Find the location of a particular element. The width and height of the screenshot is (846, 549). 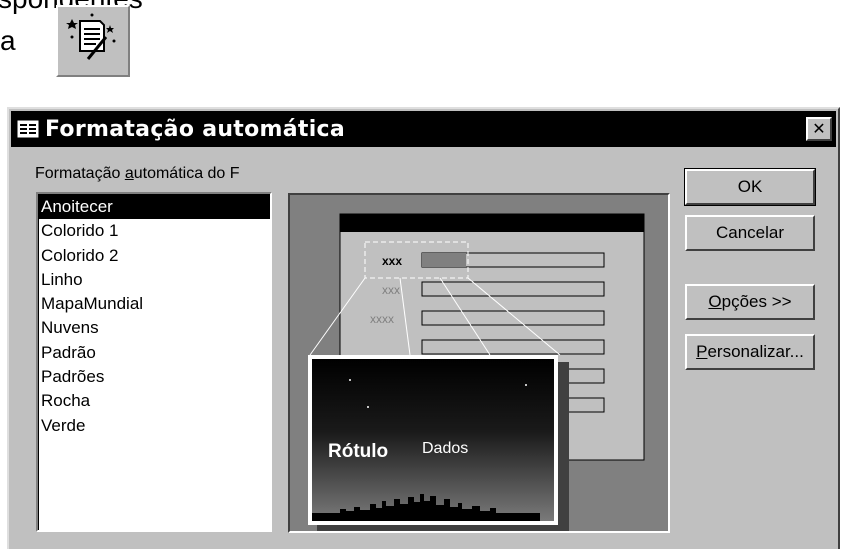

preview-field-highlight is located at coordinates (444, 260).